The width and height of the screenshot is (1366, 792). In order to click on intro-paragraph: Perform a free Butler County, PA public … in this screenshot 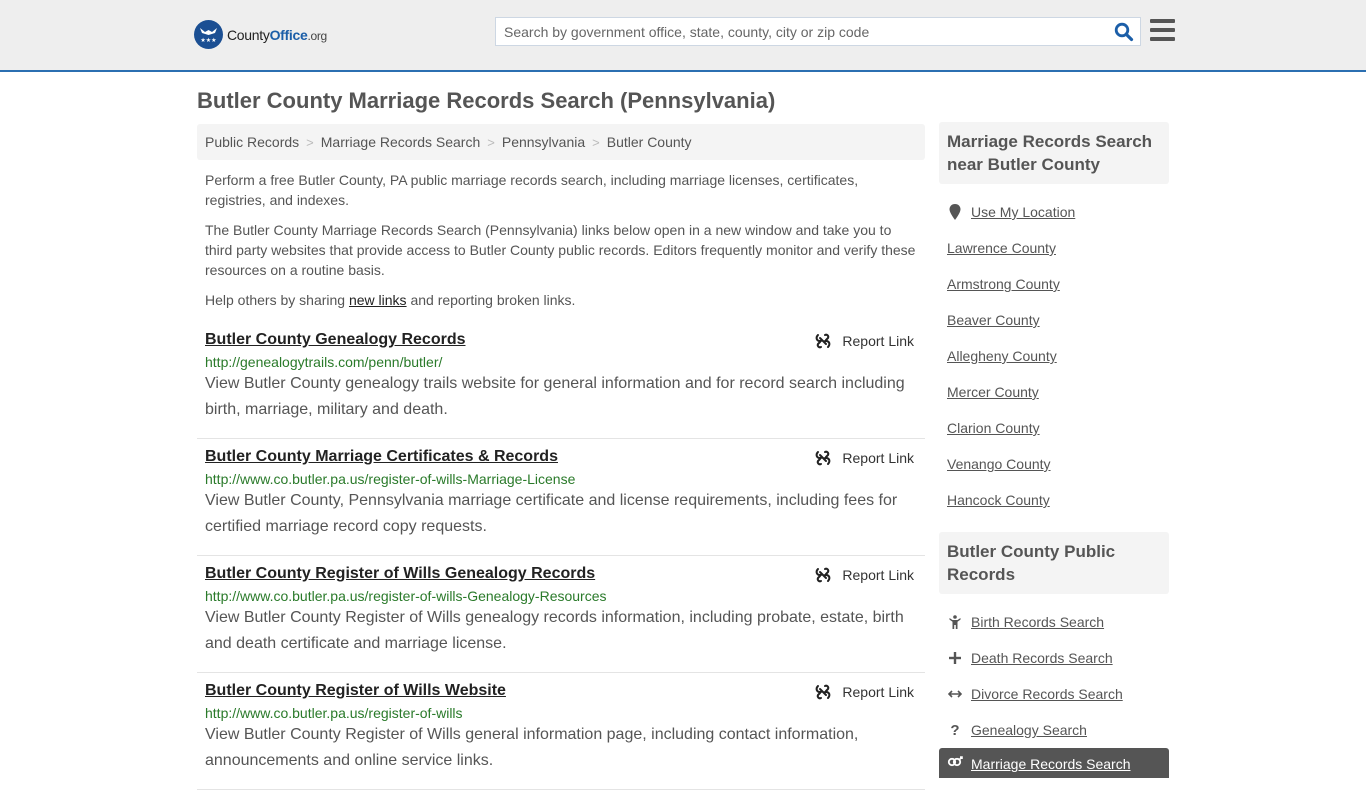, I will do `click(532, 190)`.